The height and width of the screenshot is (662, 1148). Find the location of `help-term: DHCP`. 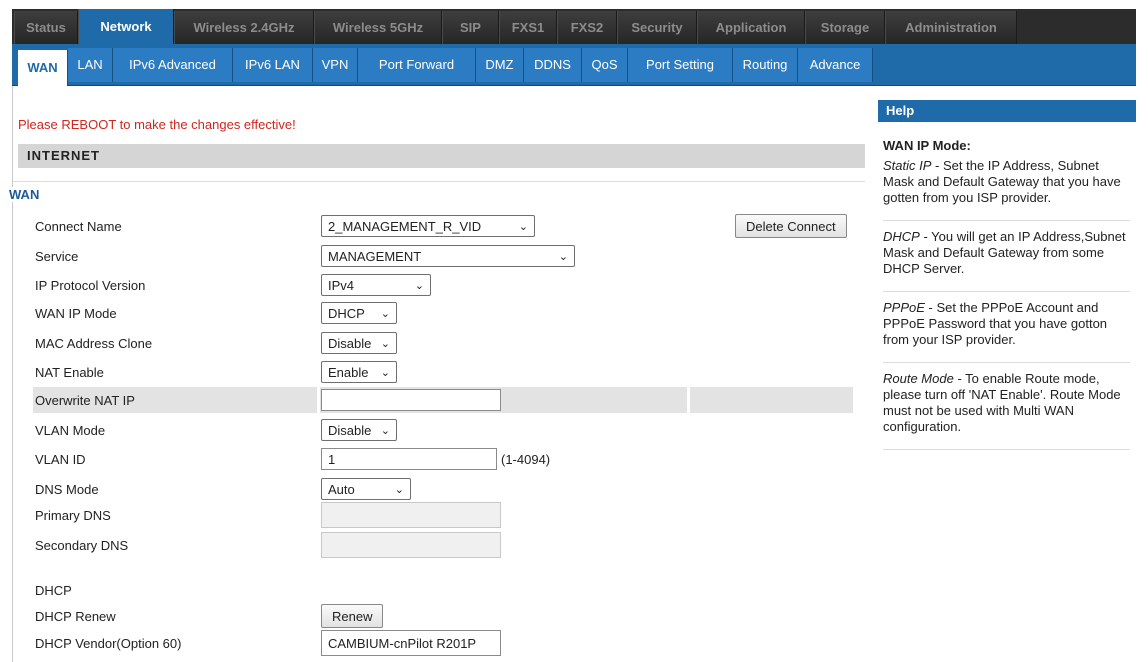

help-term: DHCP is located at coordinates (901, 236).